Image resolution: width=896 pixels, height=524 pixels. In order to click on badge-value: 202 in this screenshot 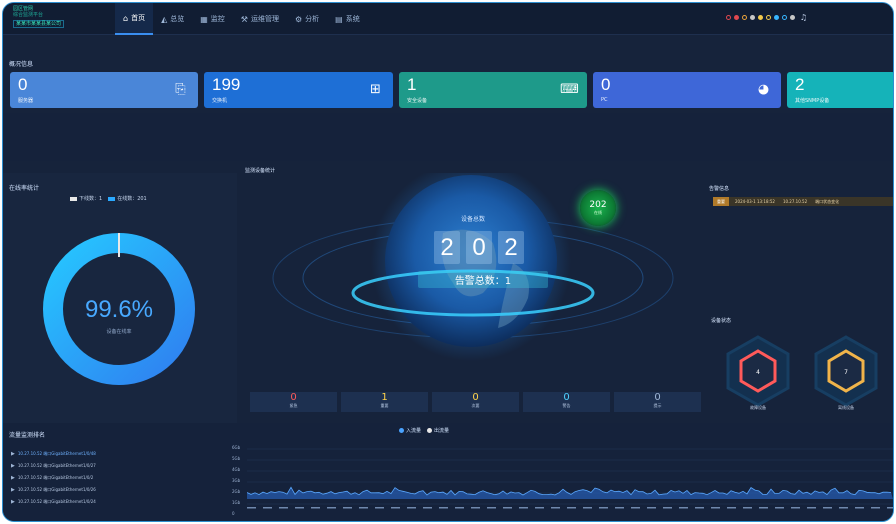, I will do `click(598, 205)`.